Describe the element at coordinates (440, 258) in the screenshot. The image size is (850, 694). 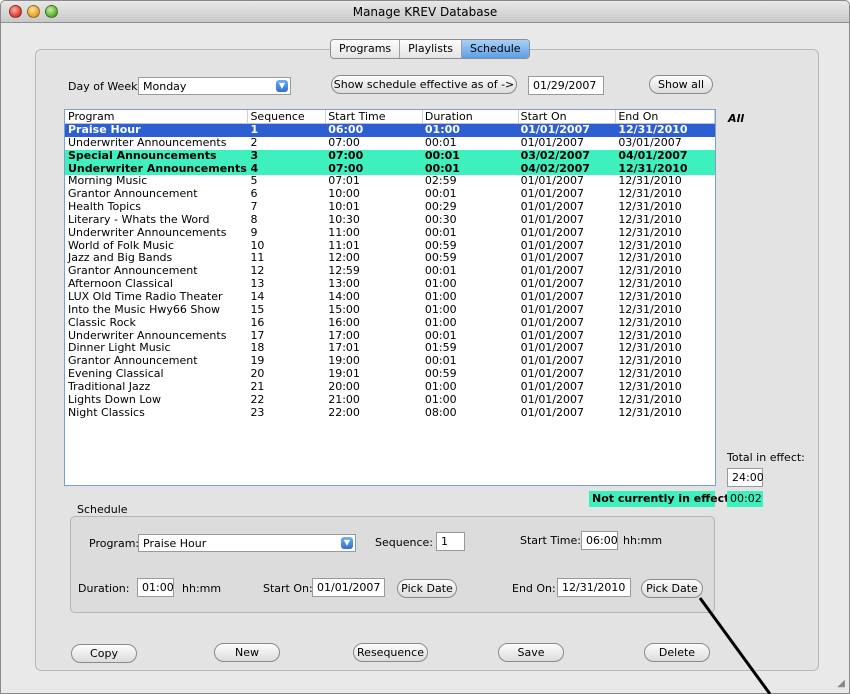
I see `cell-duration: 00:59` at that location.